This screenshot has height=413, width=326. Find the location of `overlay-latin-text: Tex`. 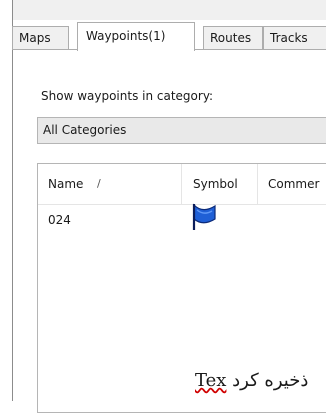

overlay-latin-text: Tex is located at coordinates (211, 380).